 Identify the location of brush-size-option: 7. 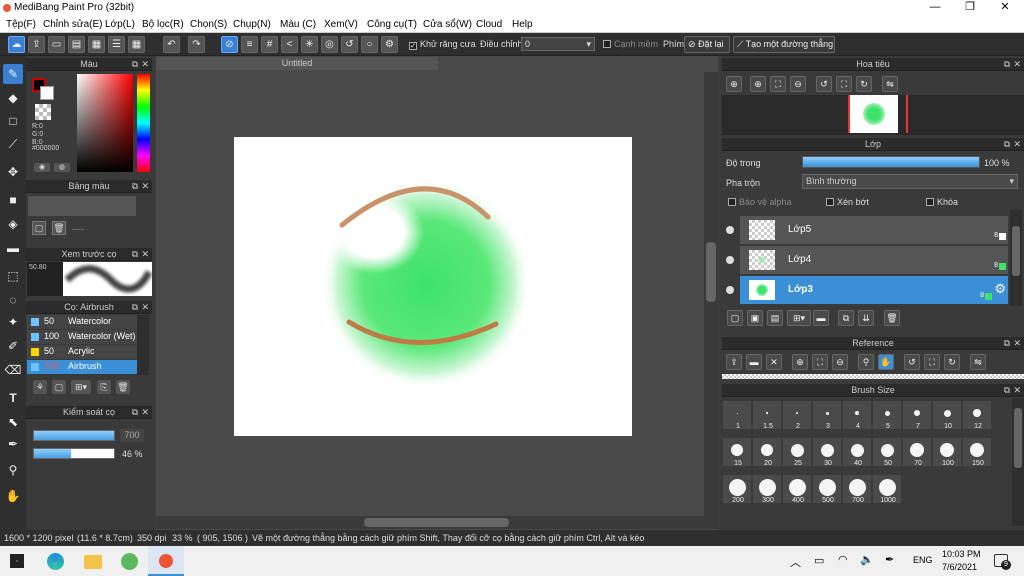
(917, 415).